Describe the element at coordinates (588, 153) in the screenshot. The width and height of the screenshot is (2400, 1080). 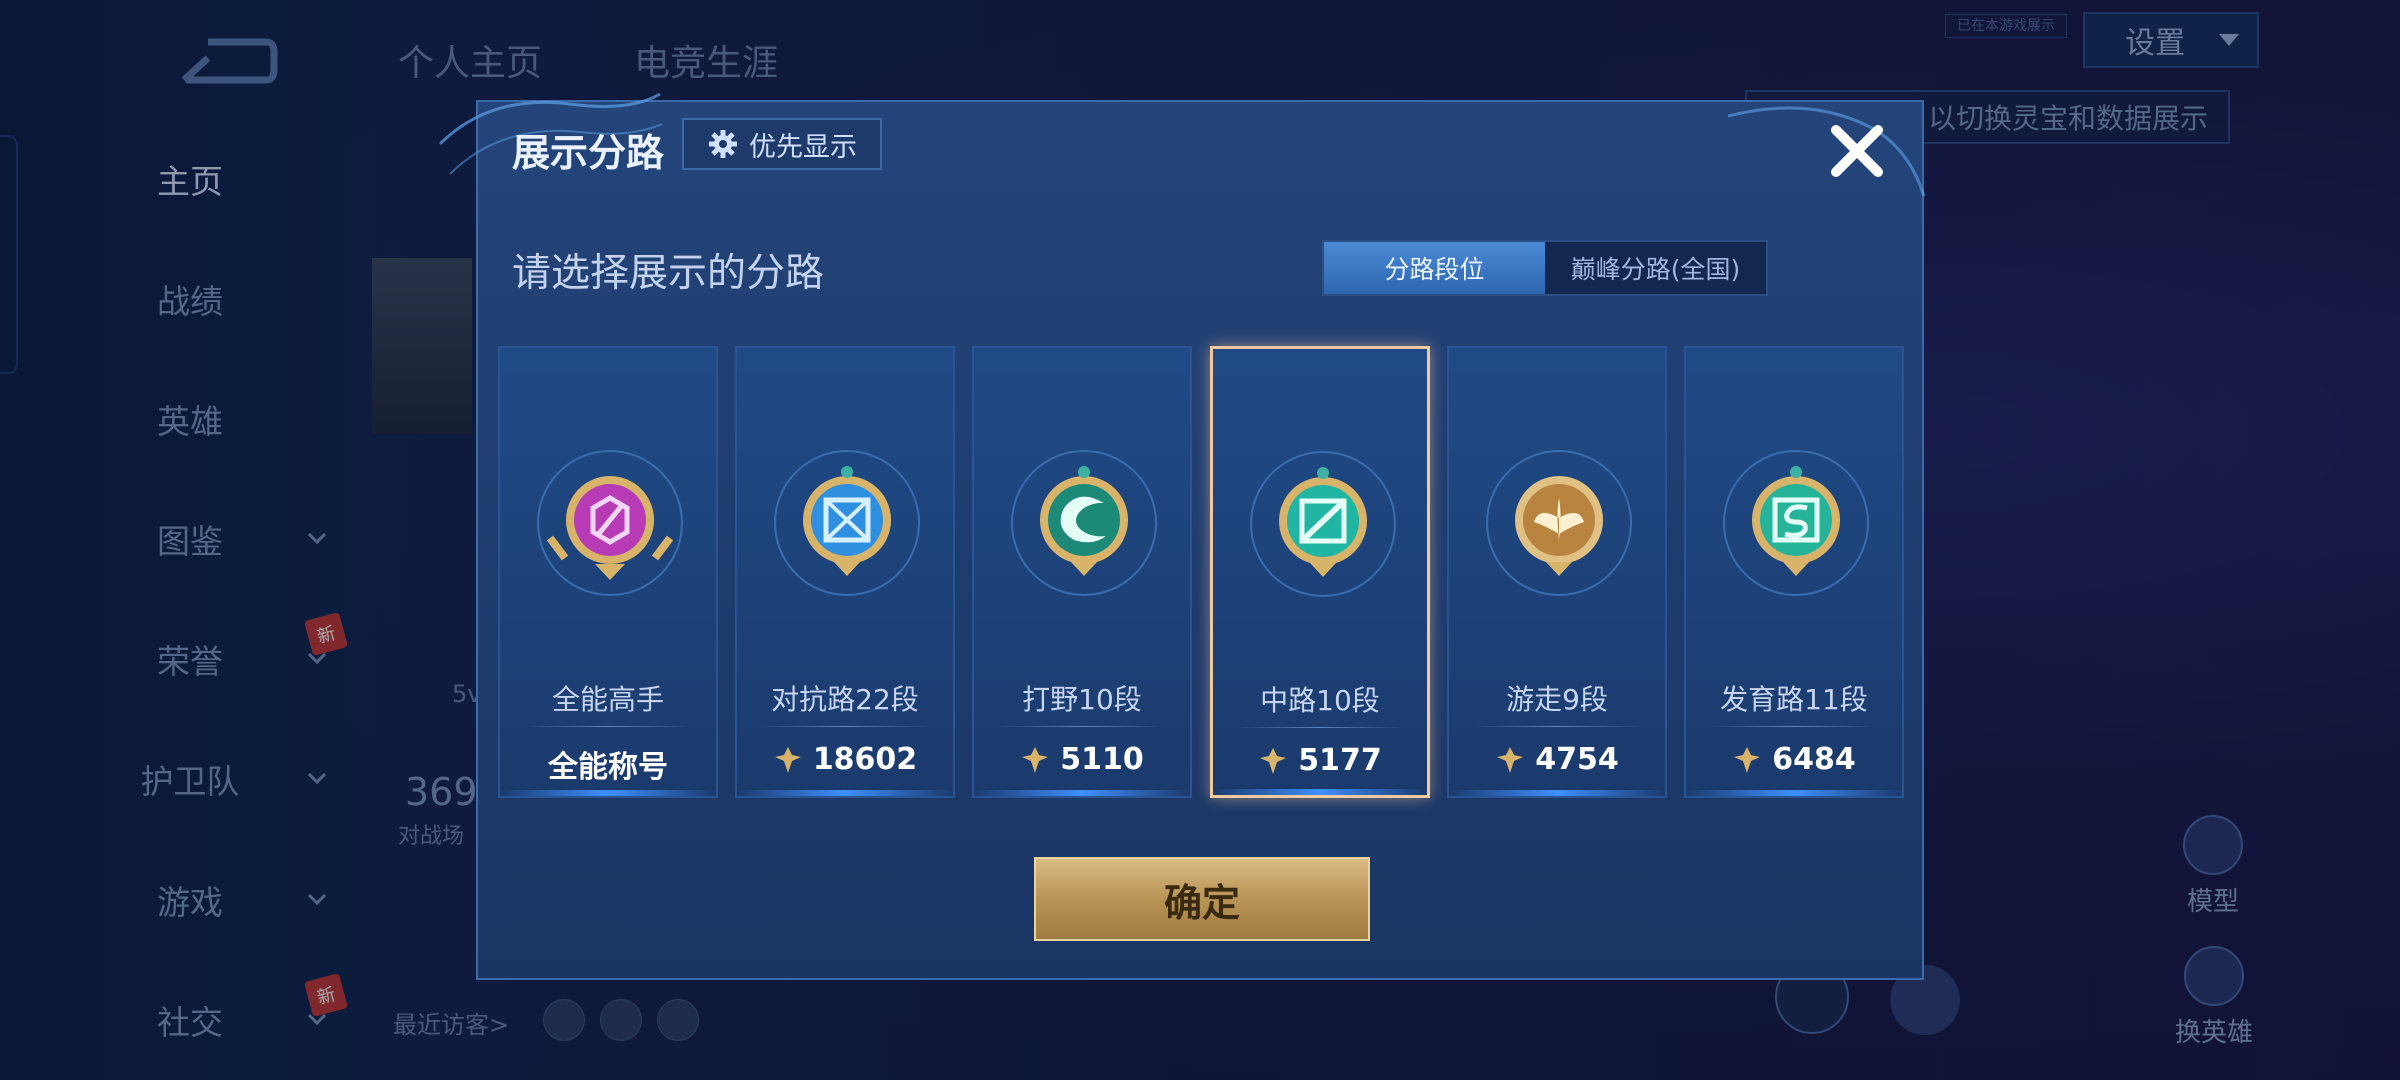
I see `dialog-title: 展示分路` at that location.